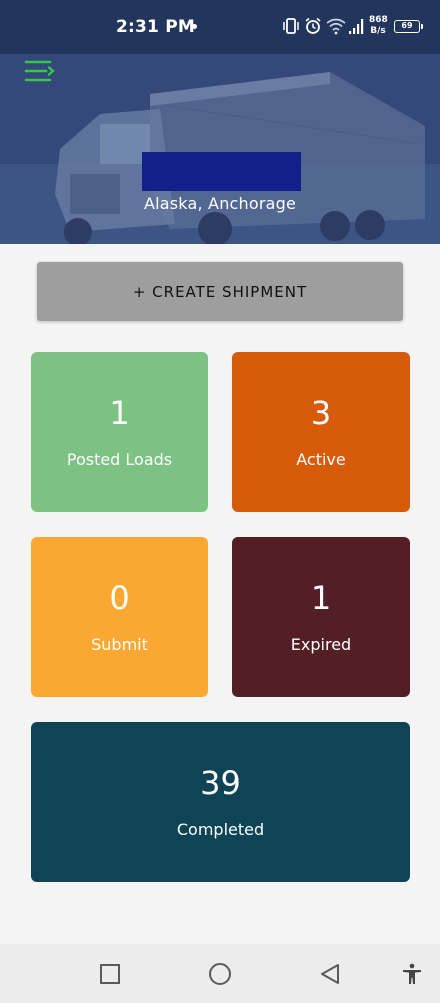 The image size is (440, 1003). I want to click on completed-card: 39 Completed, so click(220, 802).